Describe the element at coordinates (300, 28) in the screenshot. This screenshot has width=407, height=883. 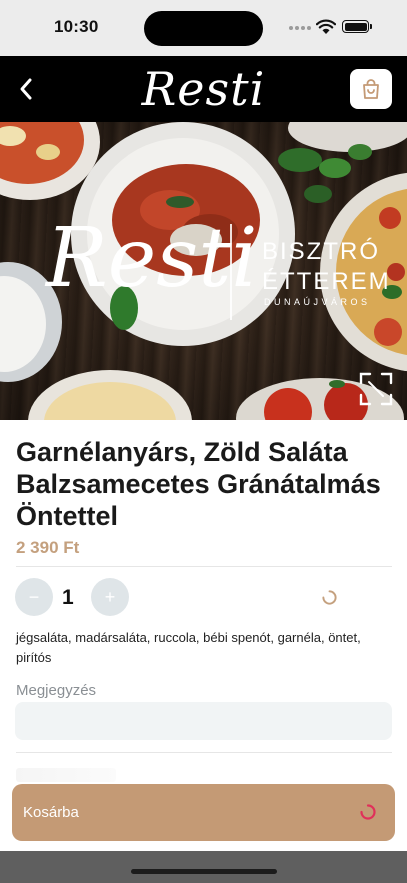
I see `cellular-icon` at that location.